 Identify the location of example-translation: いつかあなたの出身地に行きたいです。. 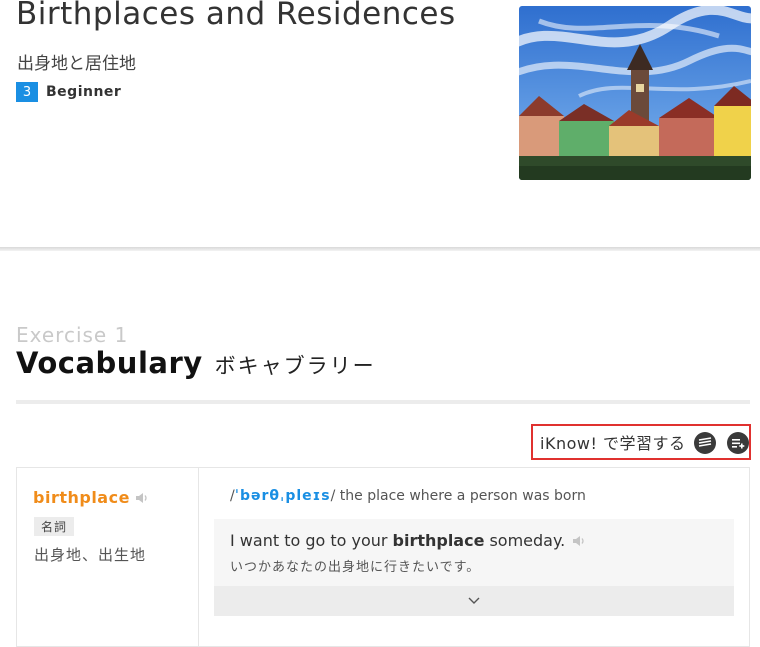
(355, 567).